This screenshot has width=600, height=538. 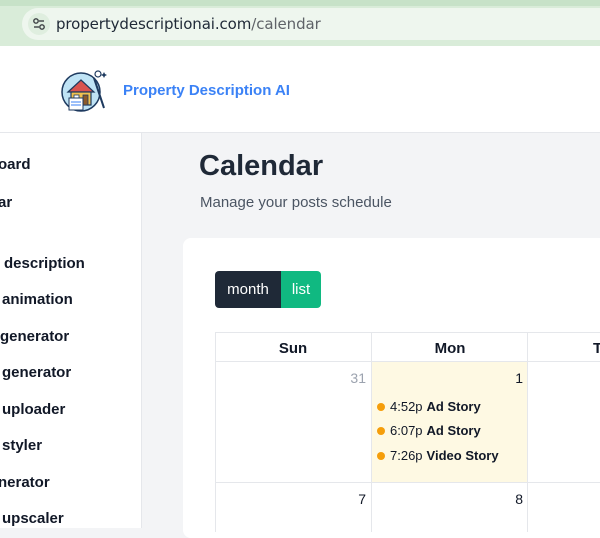 What do you see at coordinates (34, 336) in the screenshot?
I see `sidebar-item-generator-1: generator` at bounding box center [34, 336].